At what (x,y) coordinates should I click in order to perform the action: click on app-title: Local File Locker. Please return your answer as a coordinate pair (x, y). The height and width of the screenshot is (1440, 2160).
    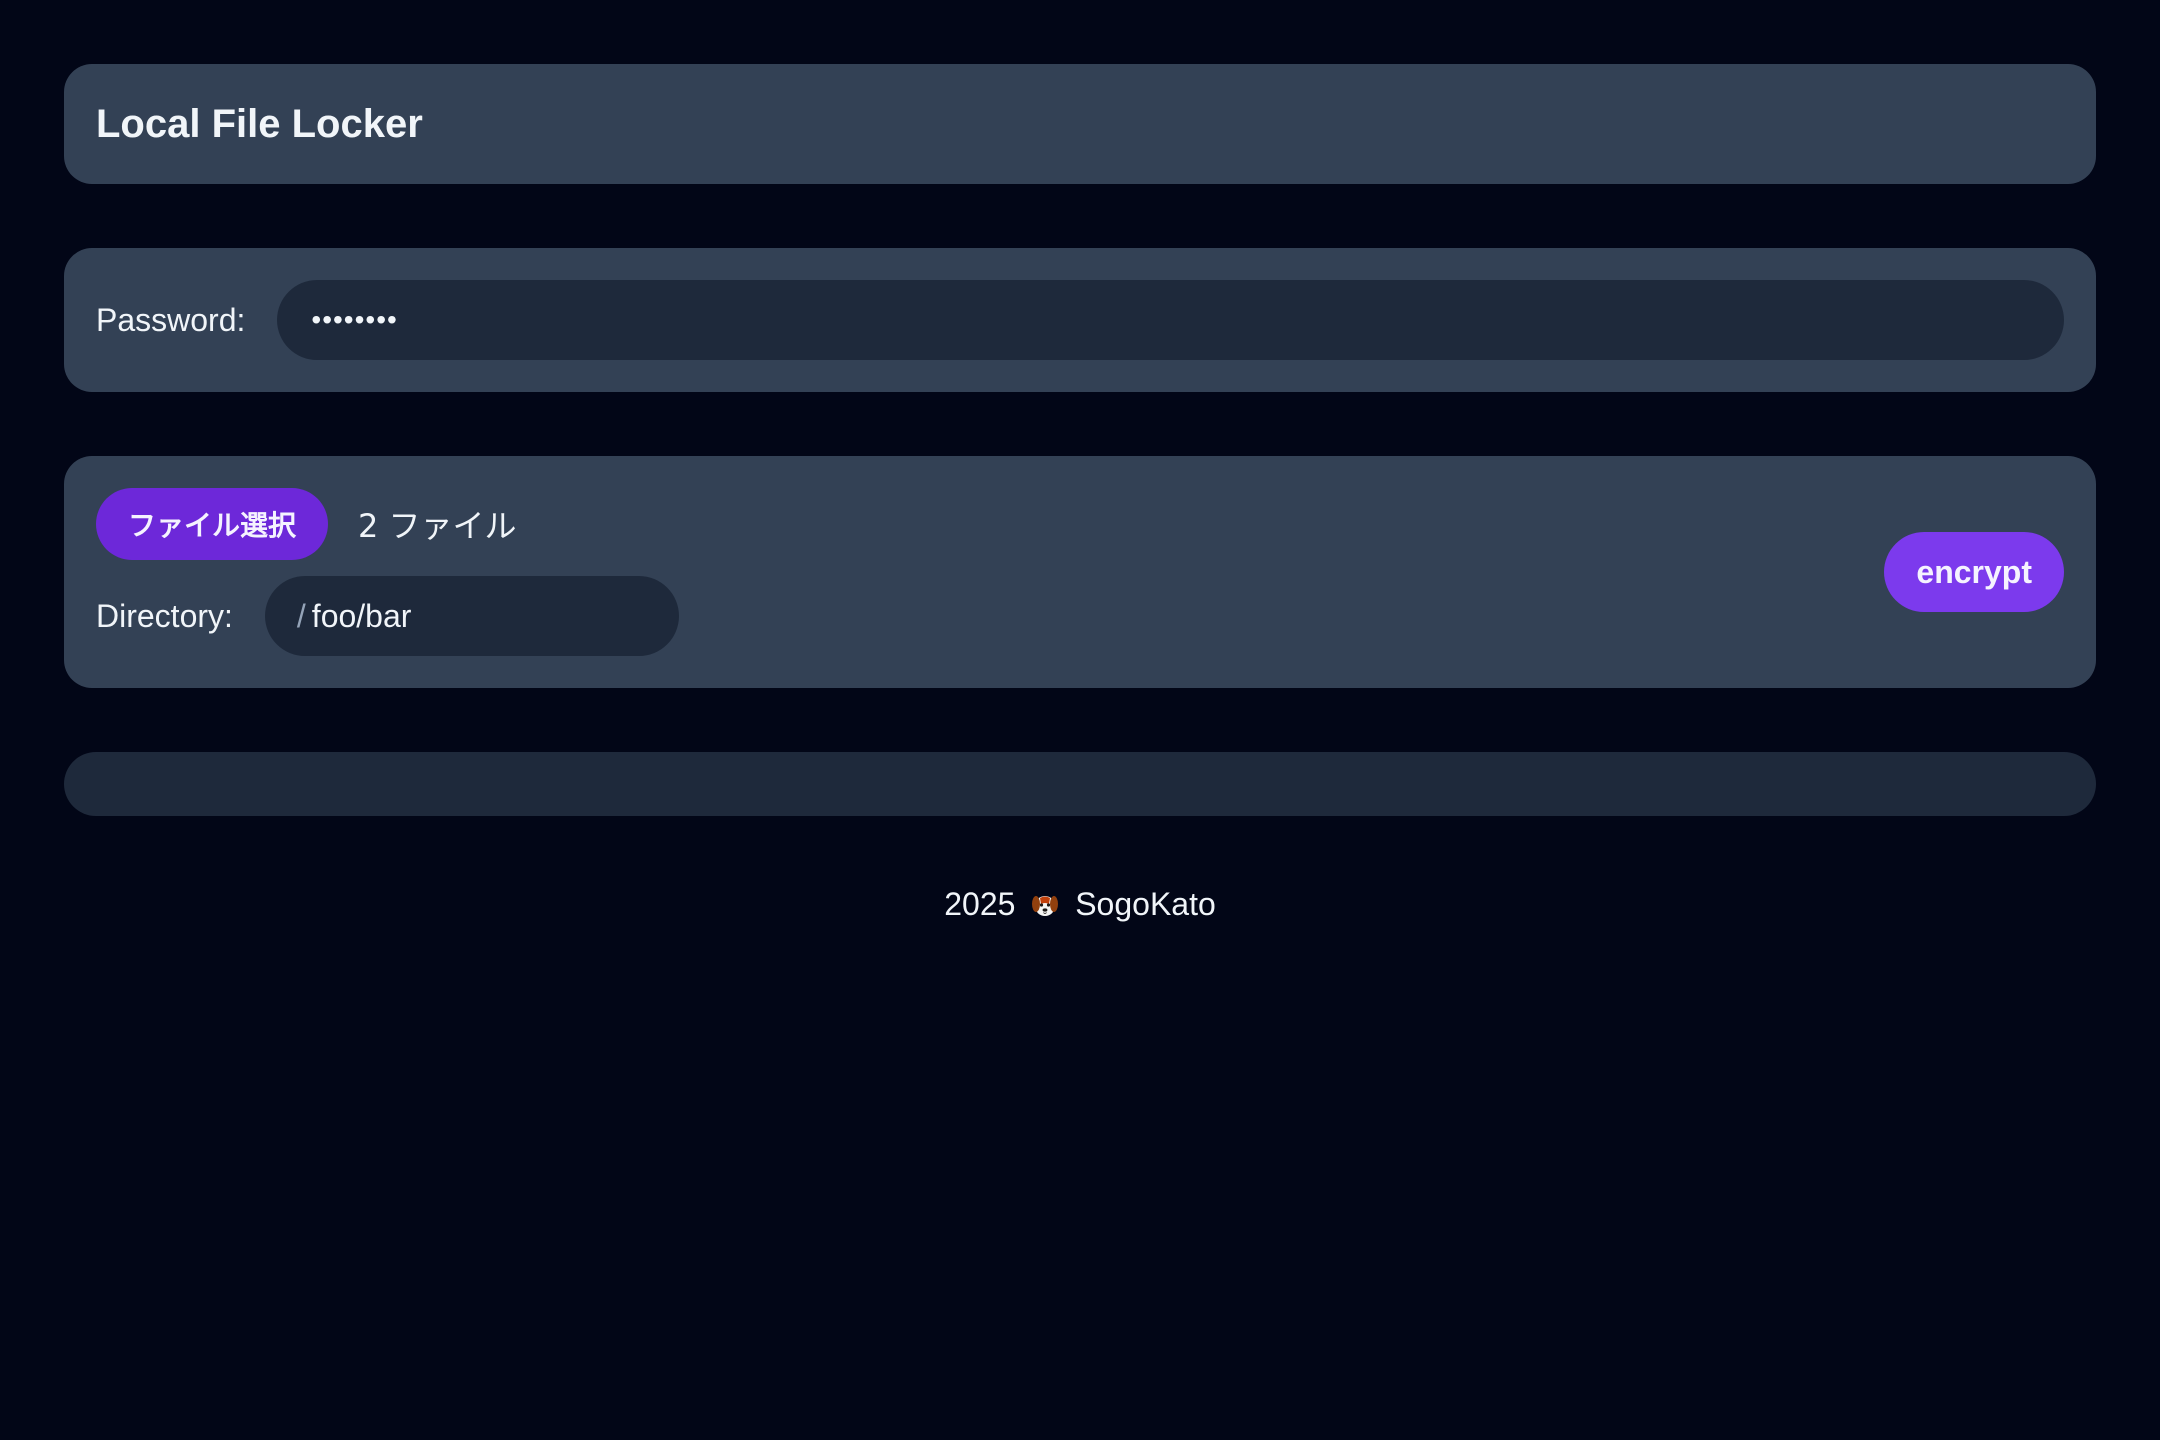
    Looking at the image, I should click on (259, 123).